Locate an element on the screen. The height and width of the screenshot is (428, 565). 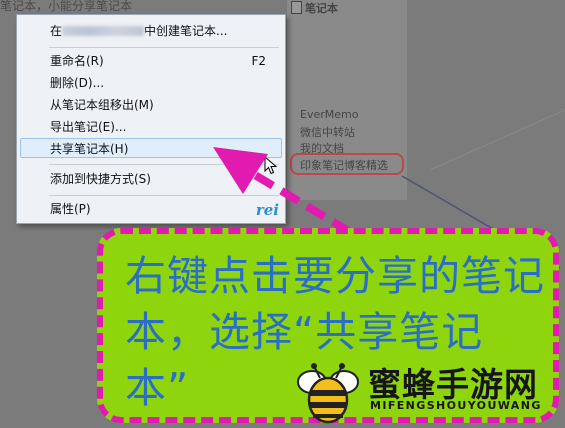
menu-item-rename: 重命名(R) F2 is located at coordinates (151, 61).